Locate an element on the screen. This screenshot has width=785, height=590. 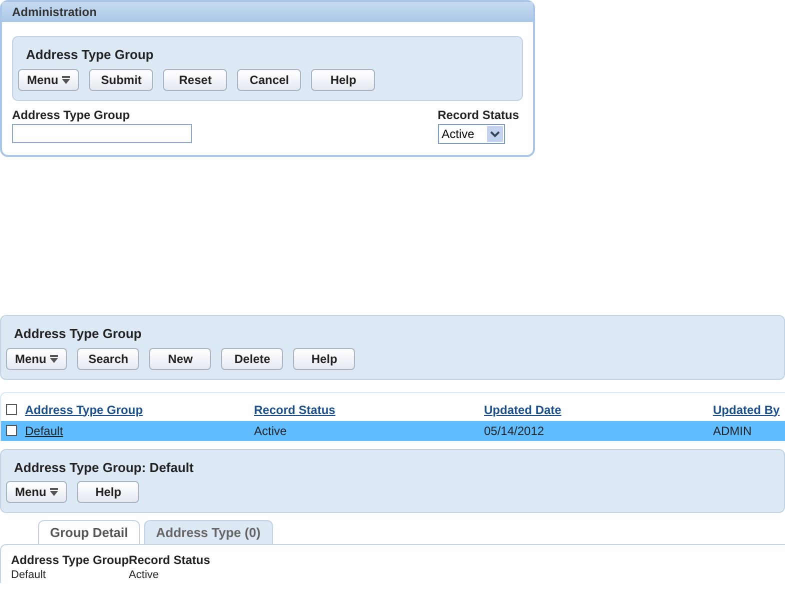
column-header-link: Updated Date is located at coordinates (598, 409).